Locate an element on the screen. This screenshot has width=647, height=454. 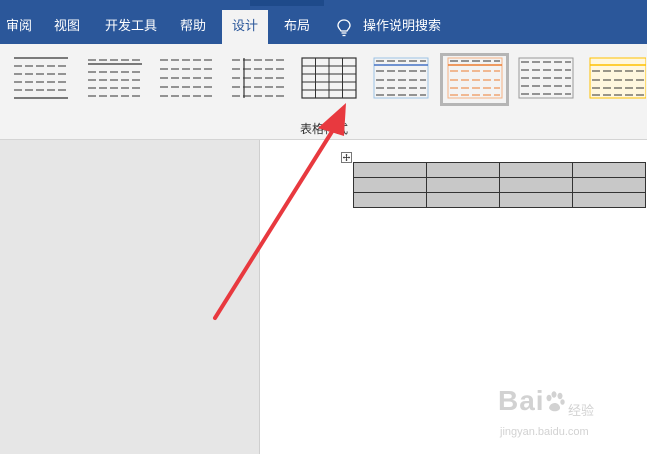
ribbon-tab-bar is located at coordinates (323, 22).